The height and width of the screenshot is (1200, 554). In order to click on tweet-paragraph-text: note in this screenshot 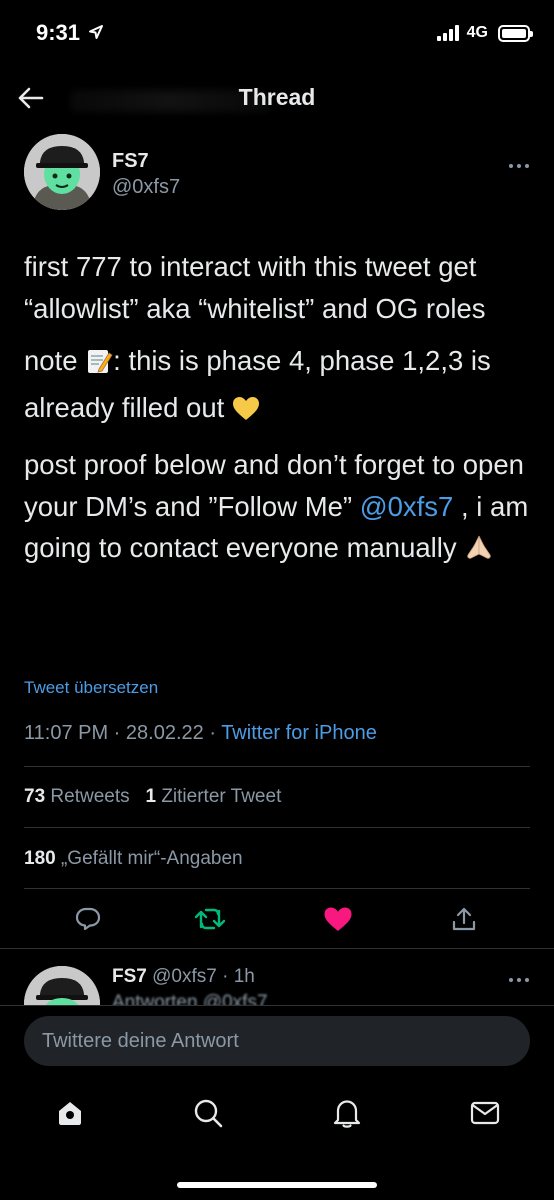, I will do `click(55, 360)`.